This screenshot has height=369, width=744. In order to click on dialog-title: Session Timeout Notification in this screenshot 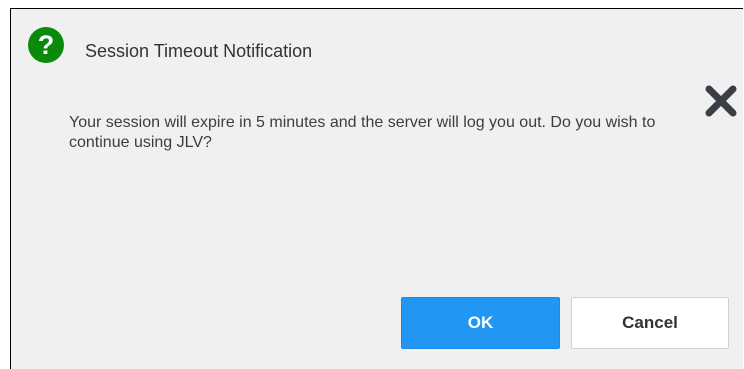, I will do `click(199, 51)`.